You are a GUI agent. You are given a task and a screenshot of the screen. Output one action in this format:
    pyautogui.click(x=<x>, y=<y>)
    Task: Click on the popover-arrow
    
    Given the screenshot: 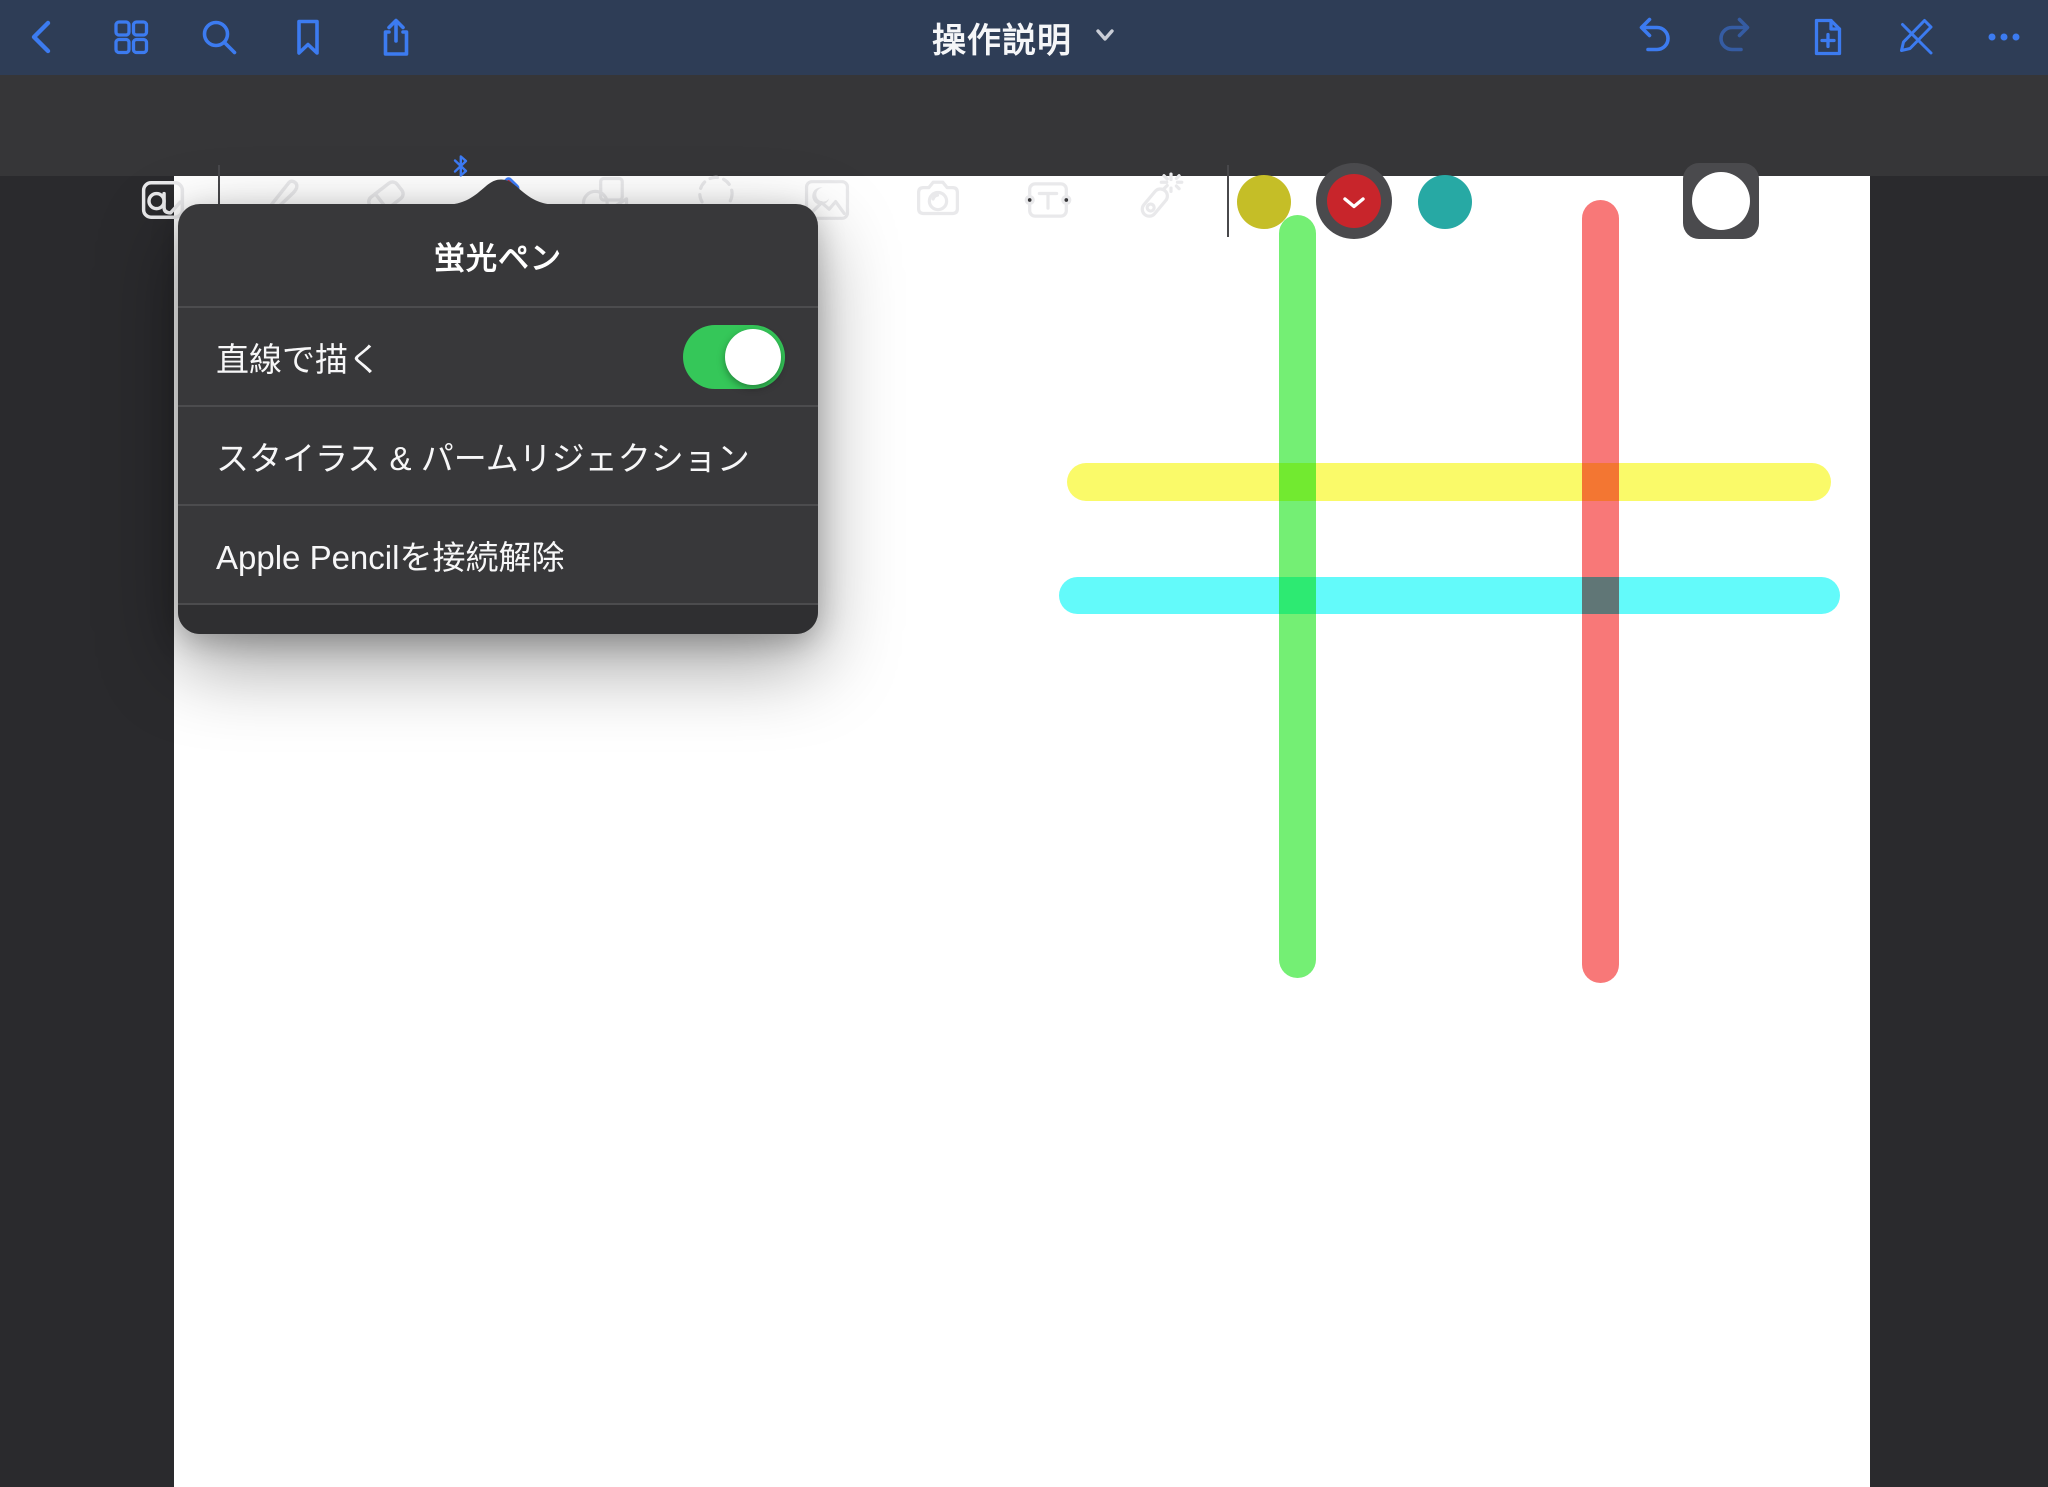 What is the action you would take?
    pyautogui.click(x=501, y=191)
    